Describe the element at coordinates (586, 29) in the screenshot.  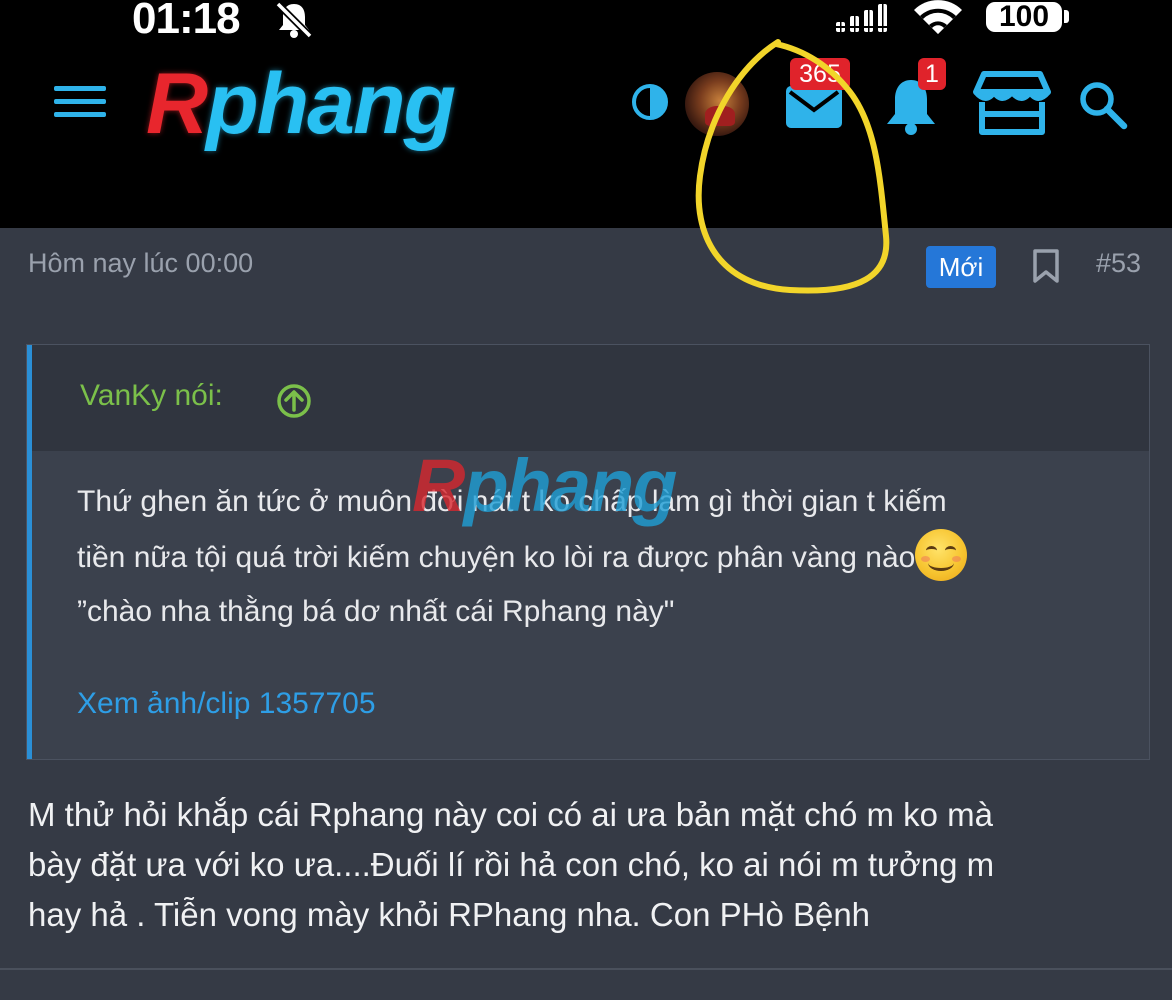
I see `status-bar: 01:18 100` at that location.